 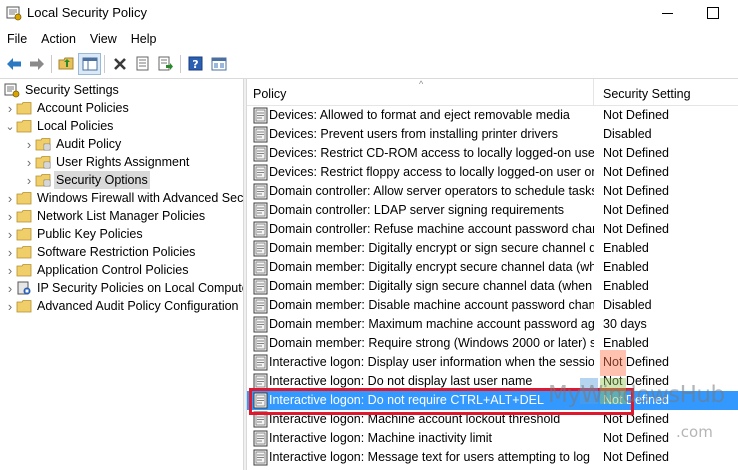 What do you see at coordinates (218, 64) in the screenshot?
I see `mmc-view-button` at bounding box center [218, 64].